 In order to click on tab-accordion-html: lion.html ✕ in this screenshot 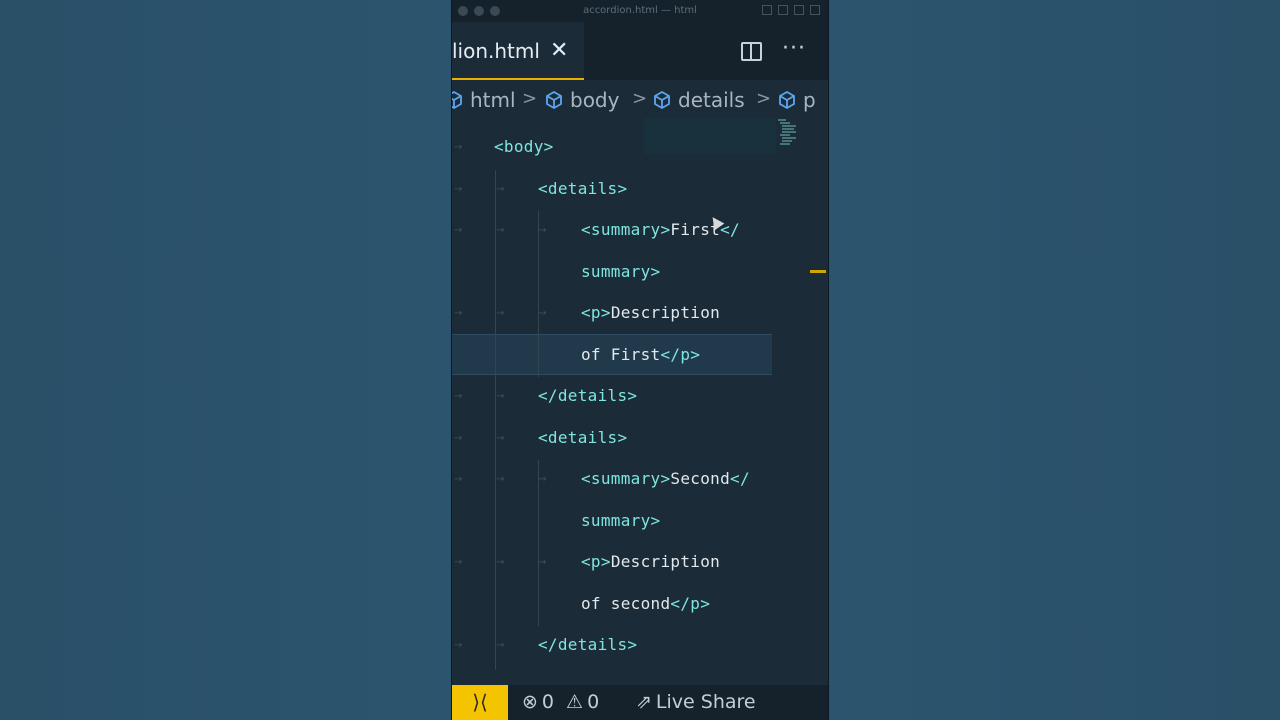, I will do `click(518, 51)`.